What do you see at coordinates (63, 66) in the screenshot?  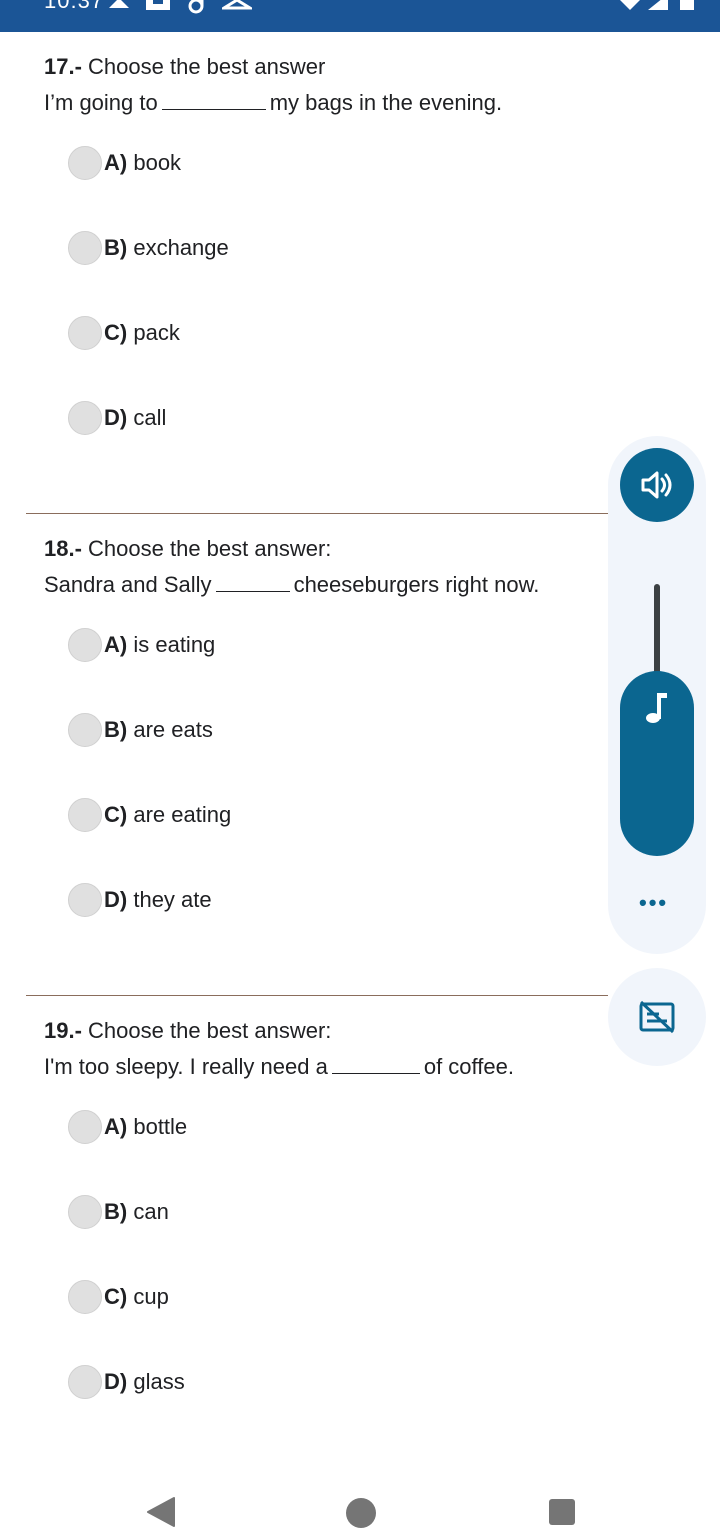 I see `question-number: 17.-` at bounding box center [63, 66].